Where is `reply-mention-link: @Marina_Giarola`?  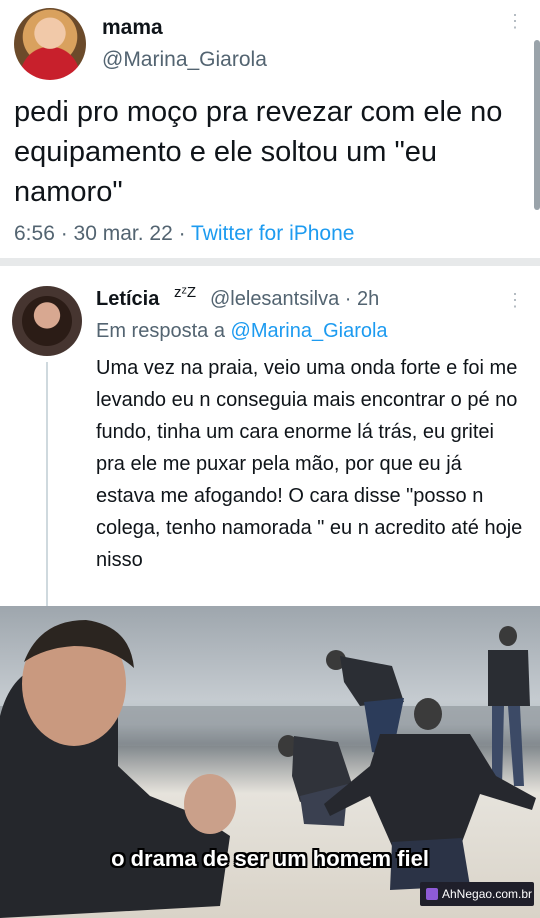
reply-mention-link: @Marina_Giarola is located at coordinates (309, 331).